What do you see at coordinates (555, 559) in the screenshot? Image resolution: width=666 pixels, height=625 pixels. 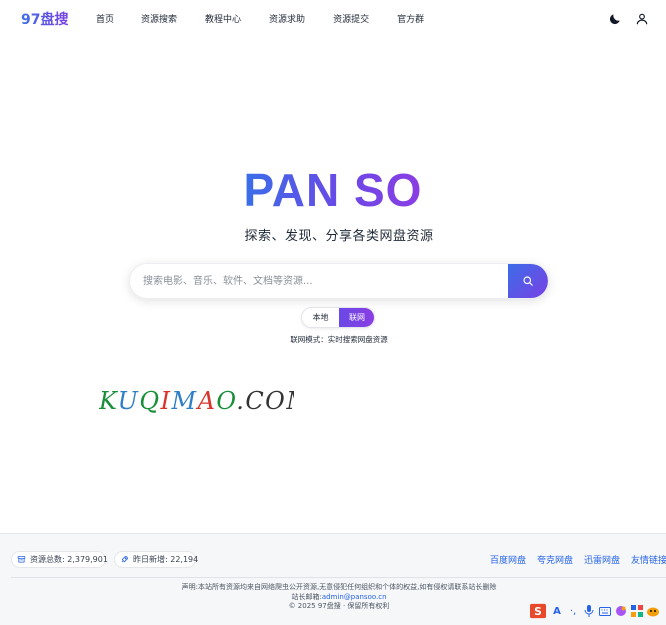 I see `link-quark-pan: 夸克网盘` at bounding box center [555, 559].